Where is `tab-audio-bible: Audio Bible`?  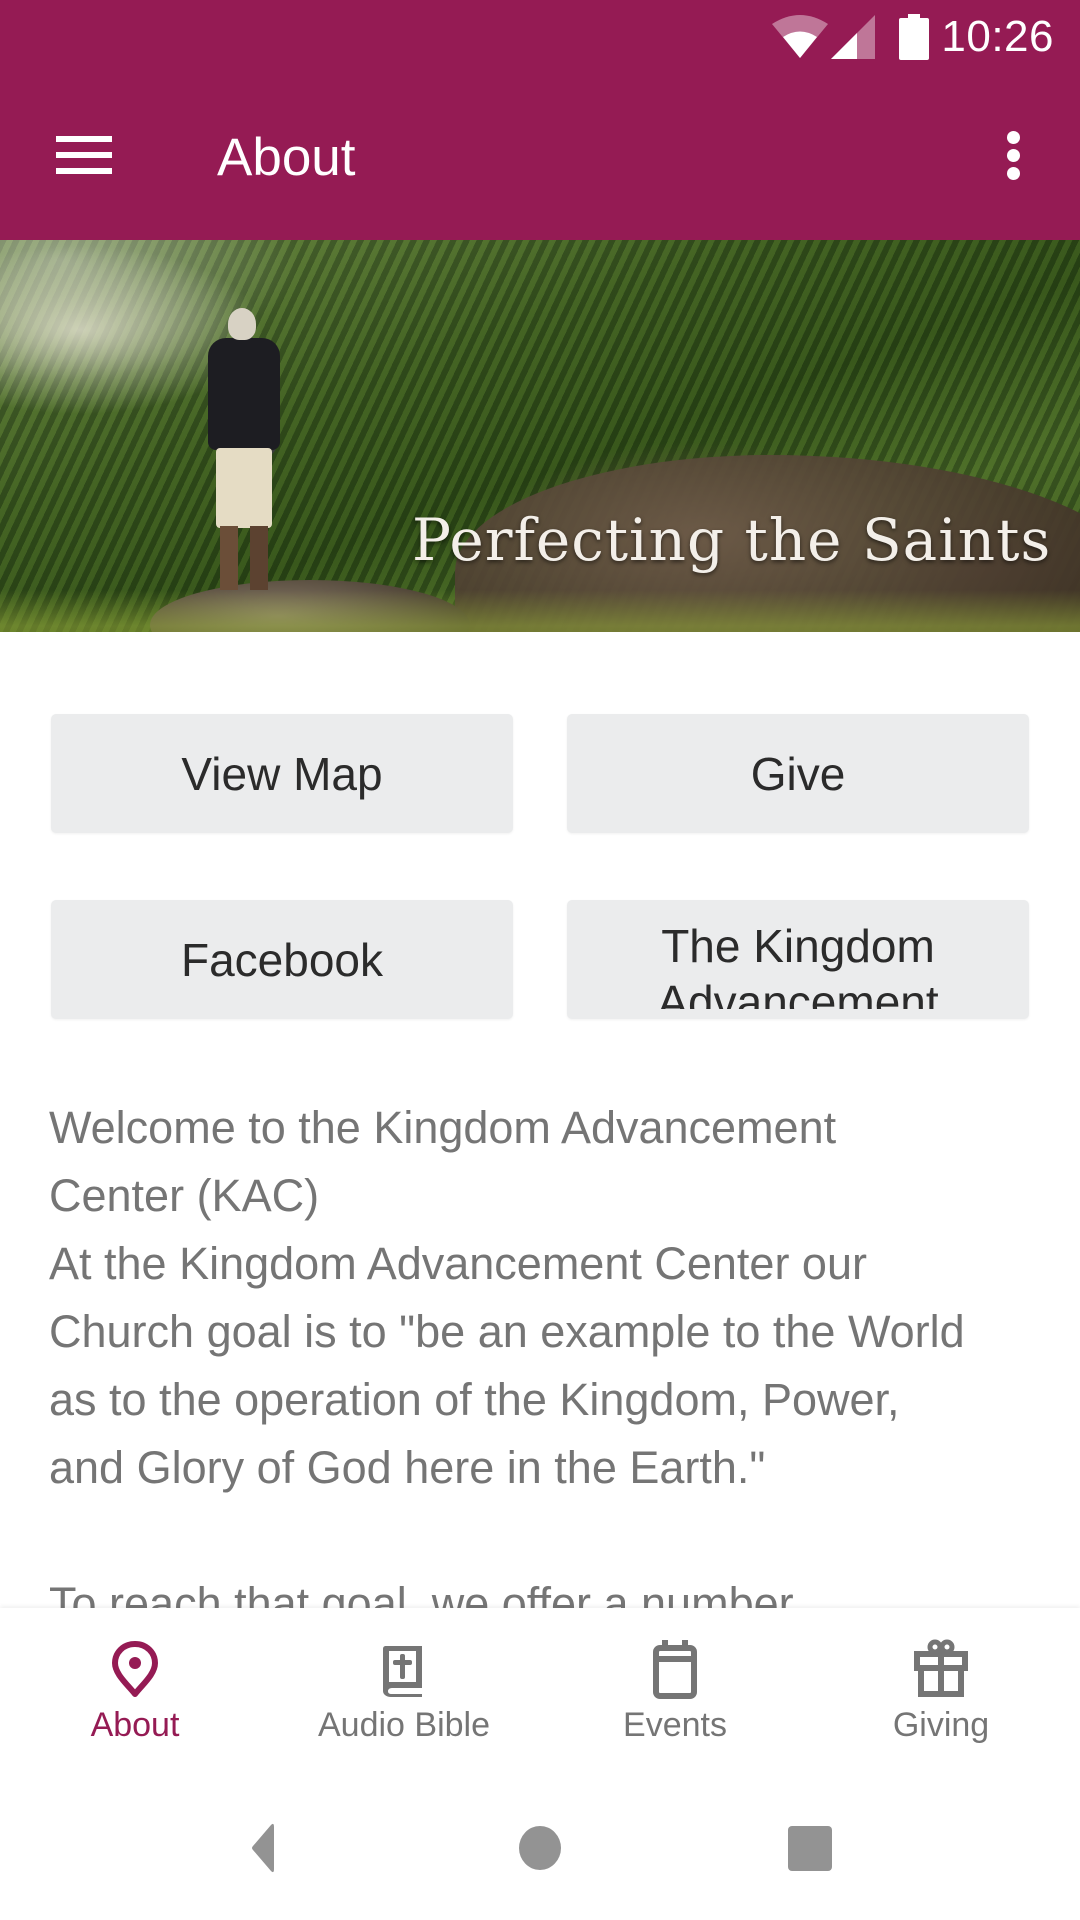
tab-audio-bible: Audio Bible is located at coordinates (404, 1693).